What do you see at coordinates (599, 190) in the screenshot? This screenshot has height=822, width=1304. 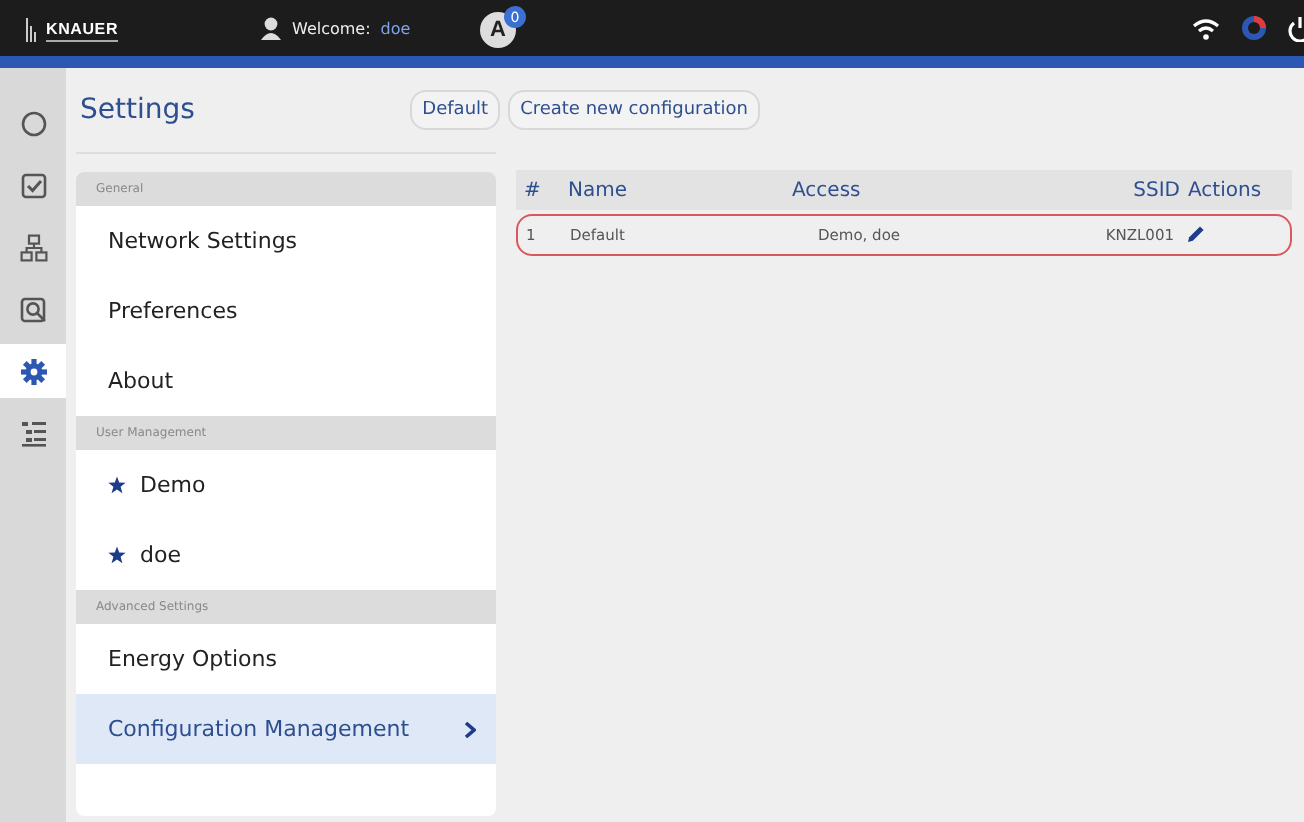 I see `column-header: Name` at bounding box center [599, 190].